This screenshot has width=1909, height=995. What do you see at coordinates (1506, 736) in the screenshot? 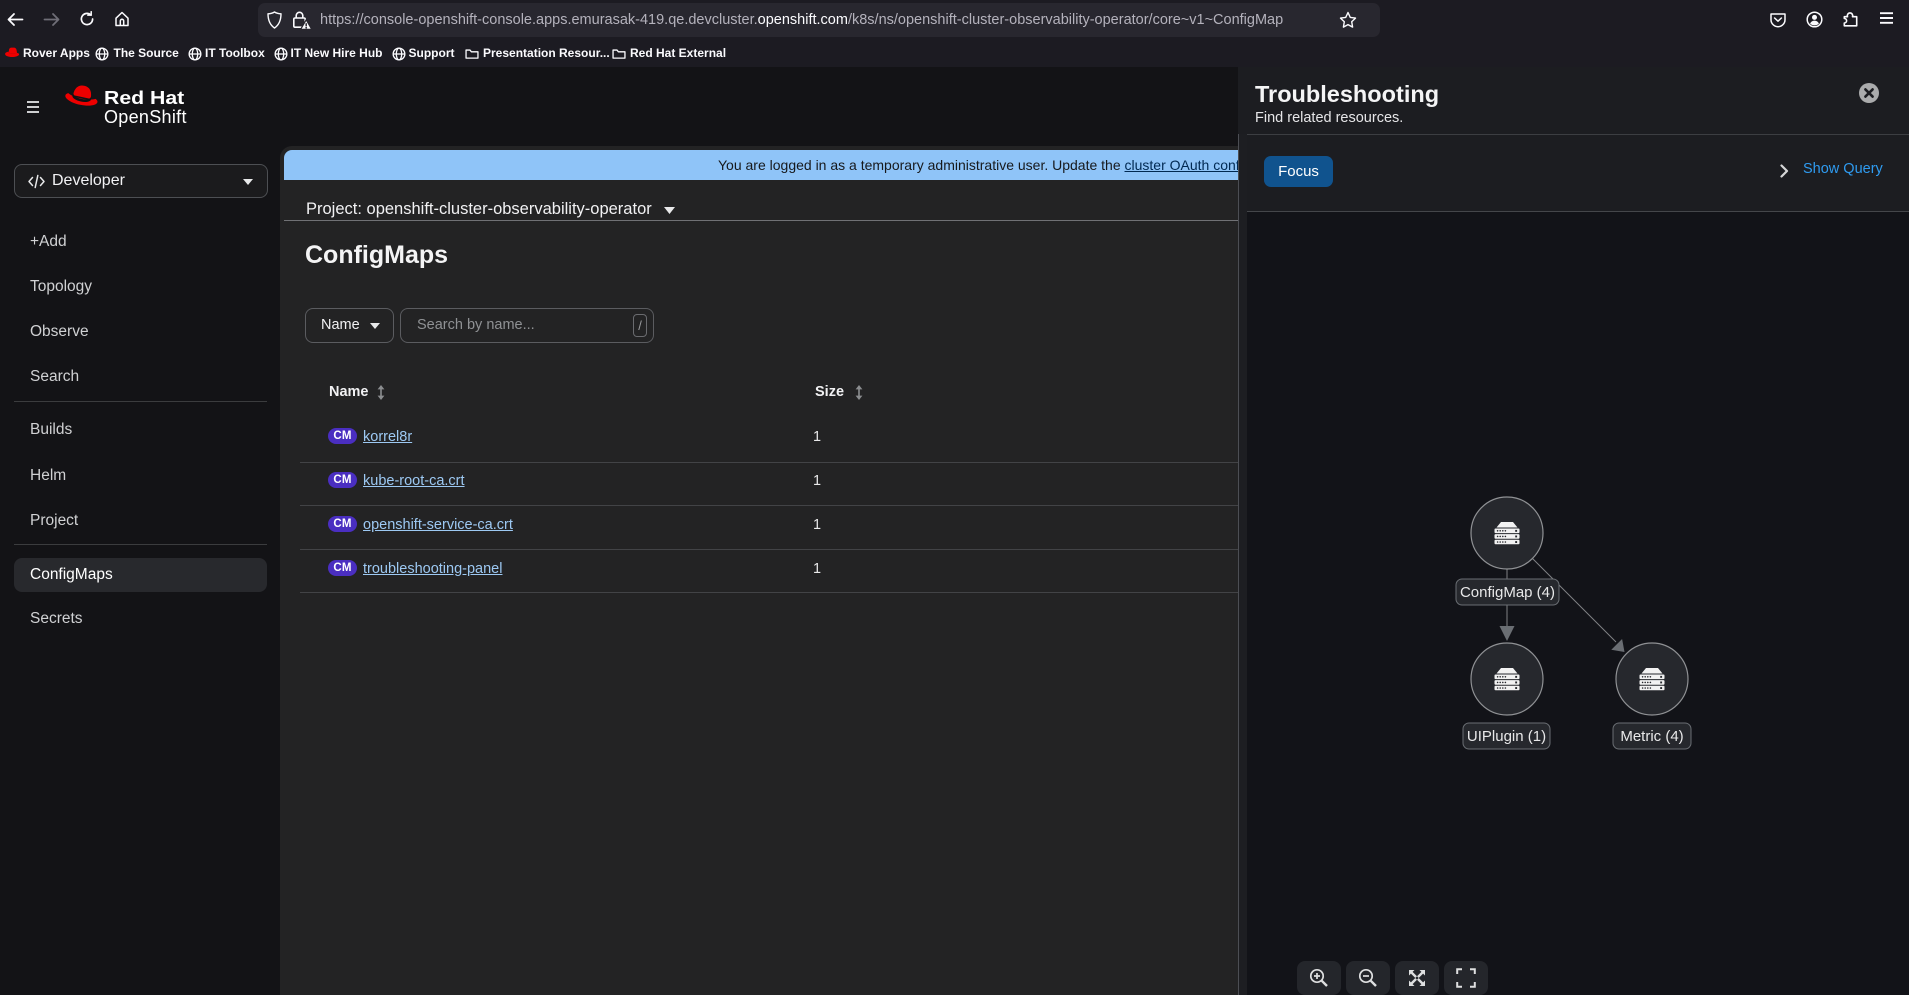
I see `svg-text: UIPlugin (1)` at bounding box center [1506, 736].